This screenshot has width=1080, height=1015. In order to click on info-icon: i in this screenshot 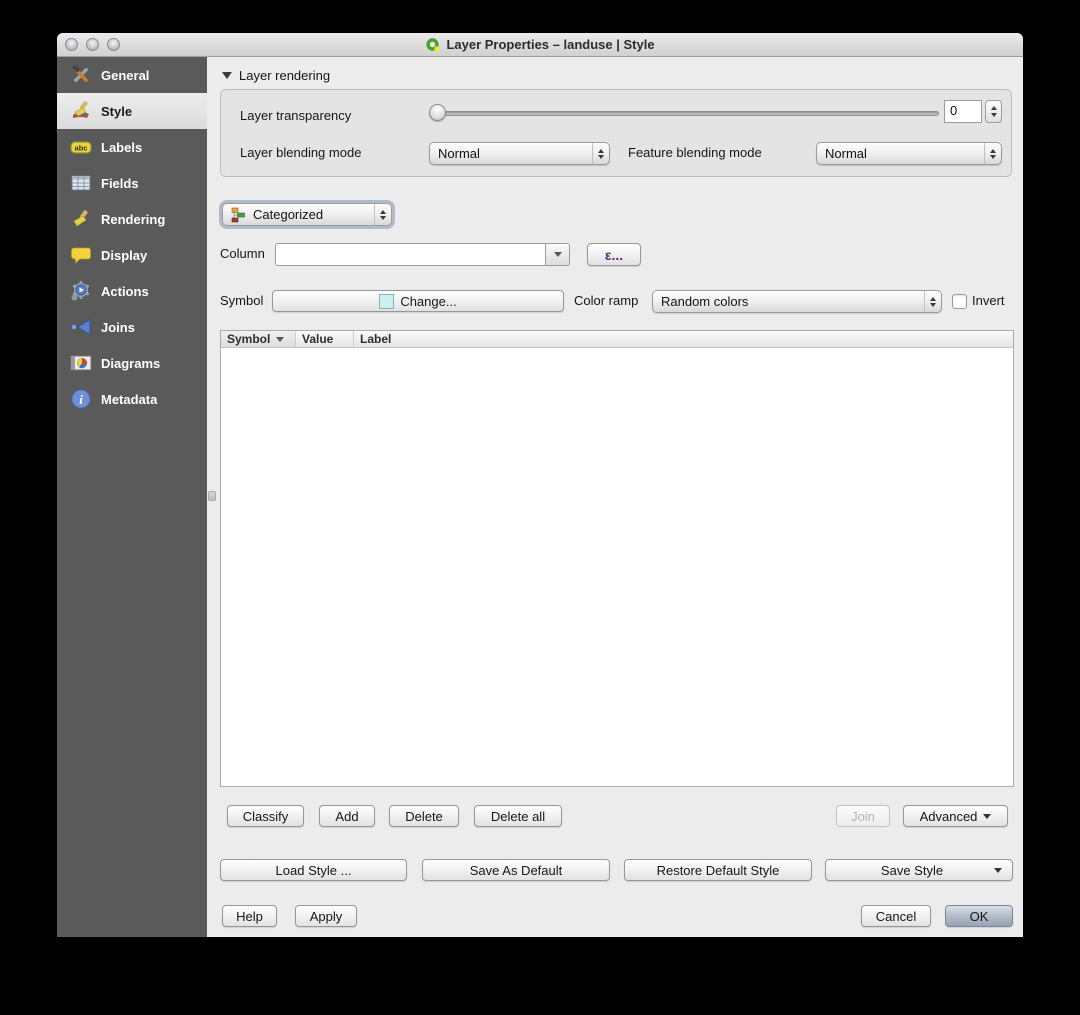, I will do `click(81, 399)`.